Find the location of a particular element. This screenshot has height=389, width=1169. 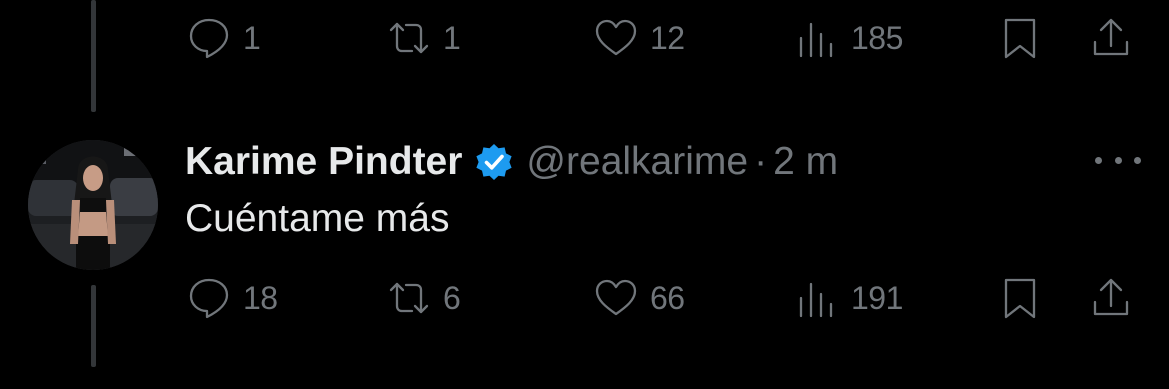

timestamp: 2 m is located at coordinates (805, 162).